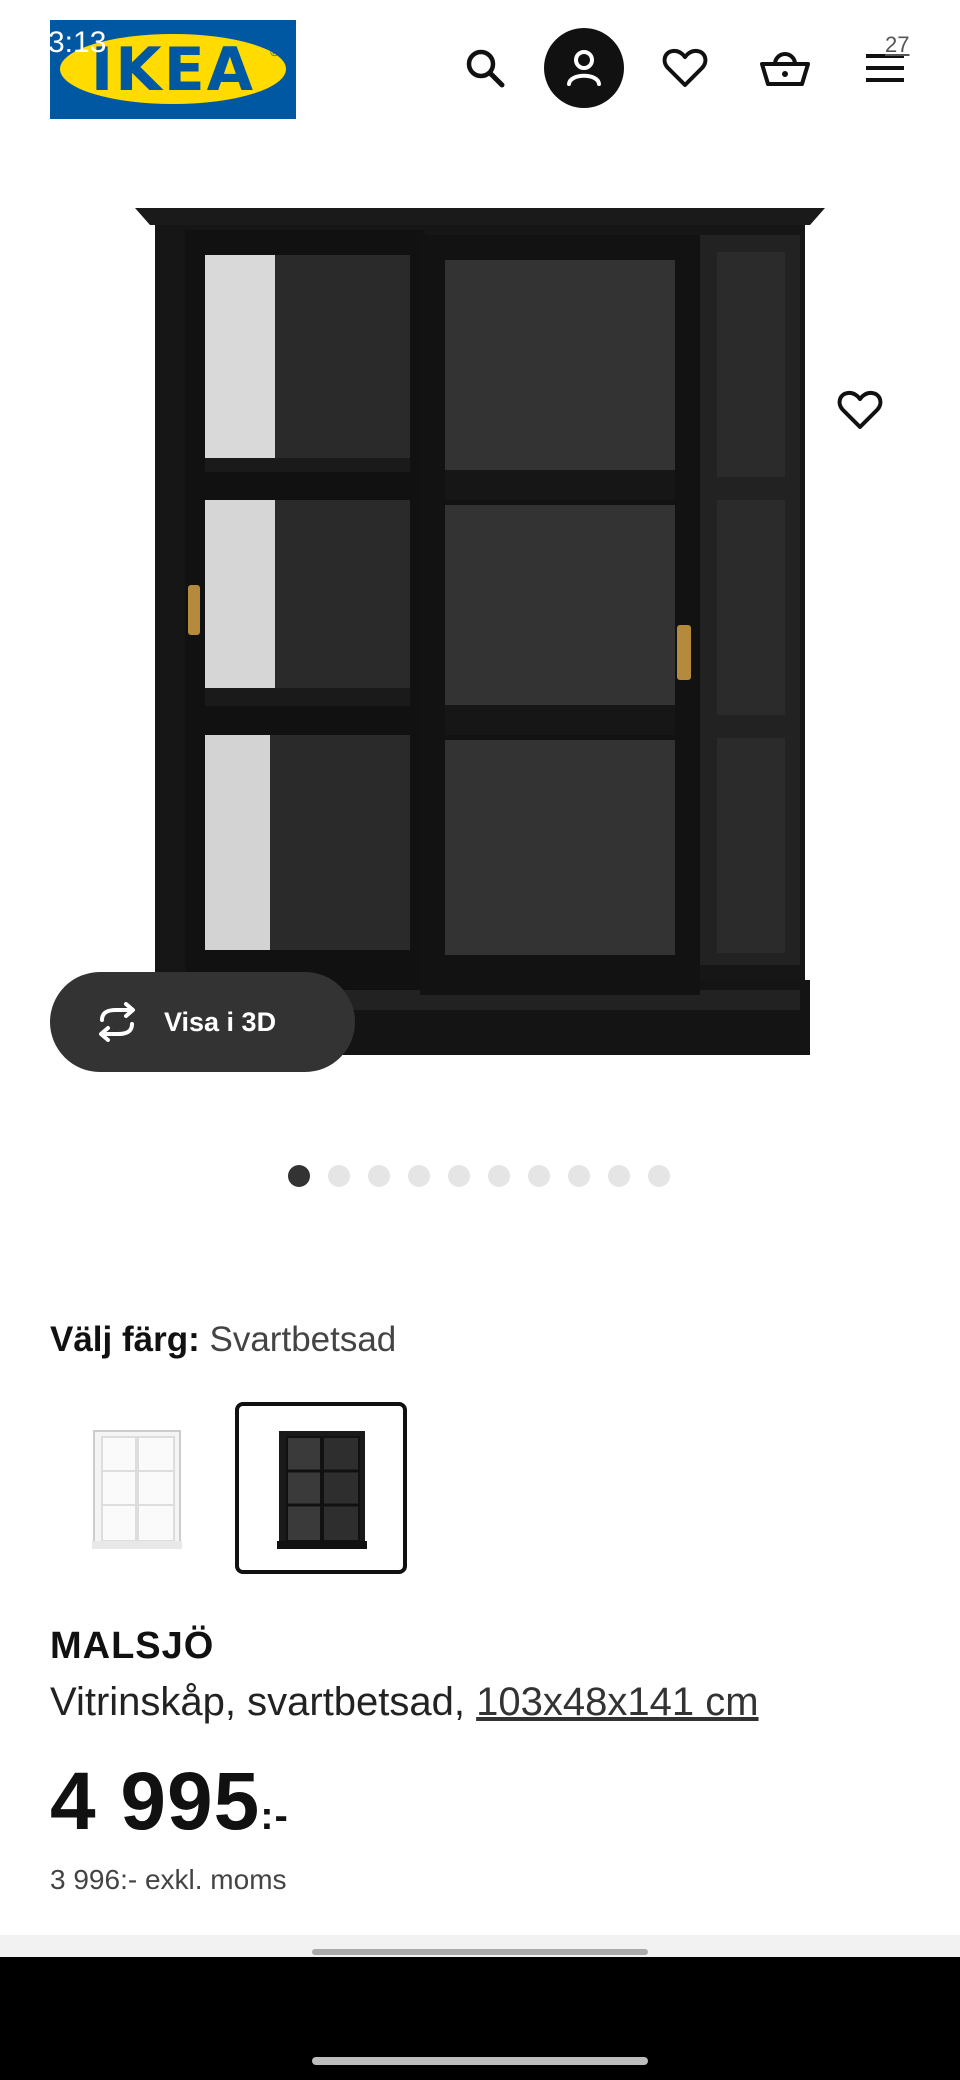 This screenshot has height=2080, width=960. Describe the element at coordinates (480, 2018) in the screenshot. I see `system-nav-bar` at that location.